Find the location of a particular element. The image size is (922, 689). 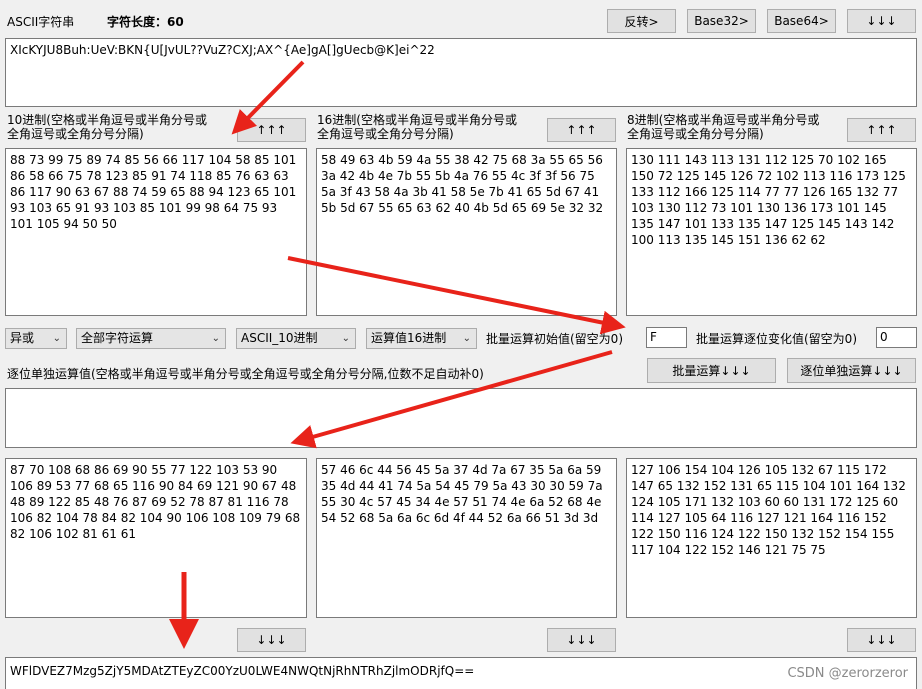

value-base-select: 运算值16进制 ⌄ is located at coordinates (421, 338).